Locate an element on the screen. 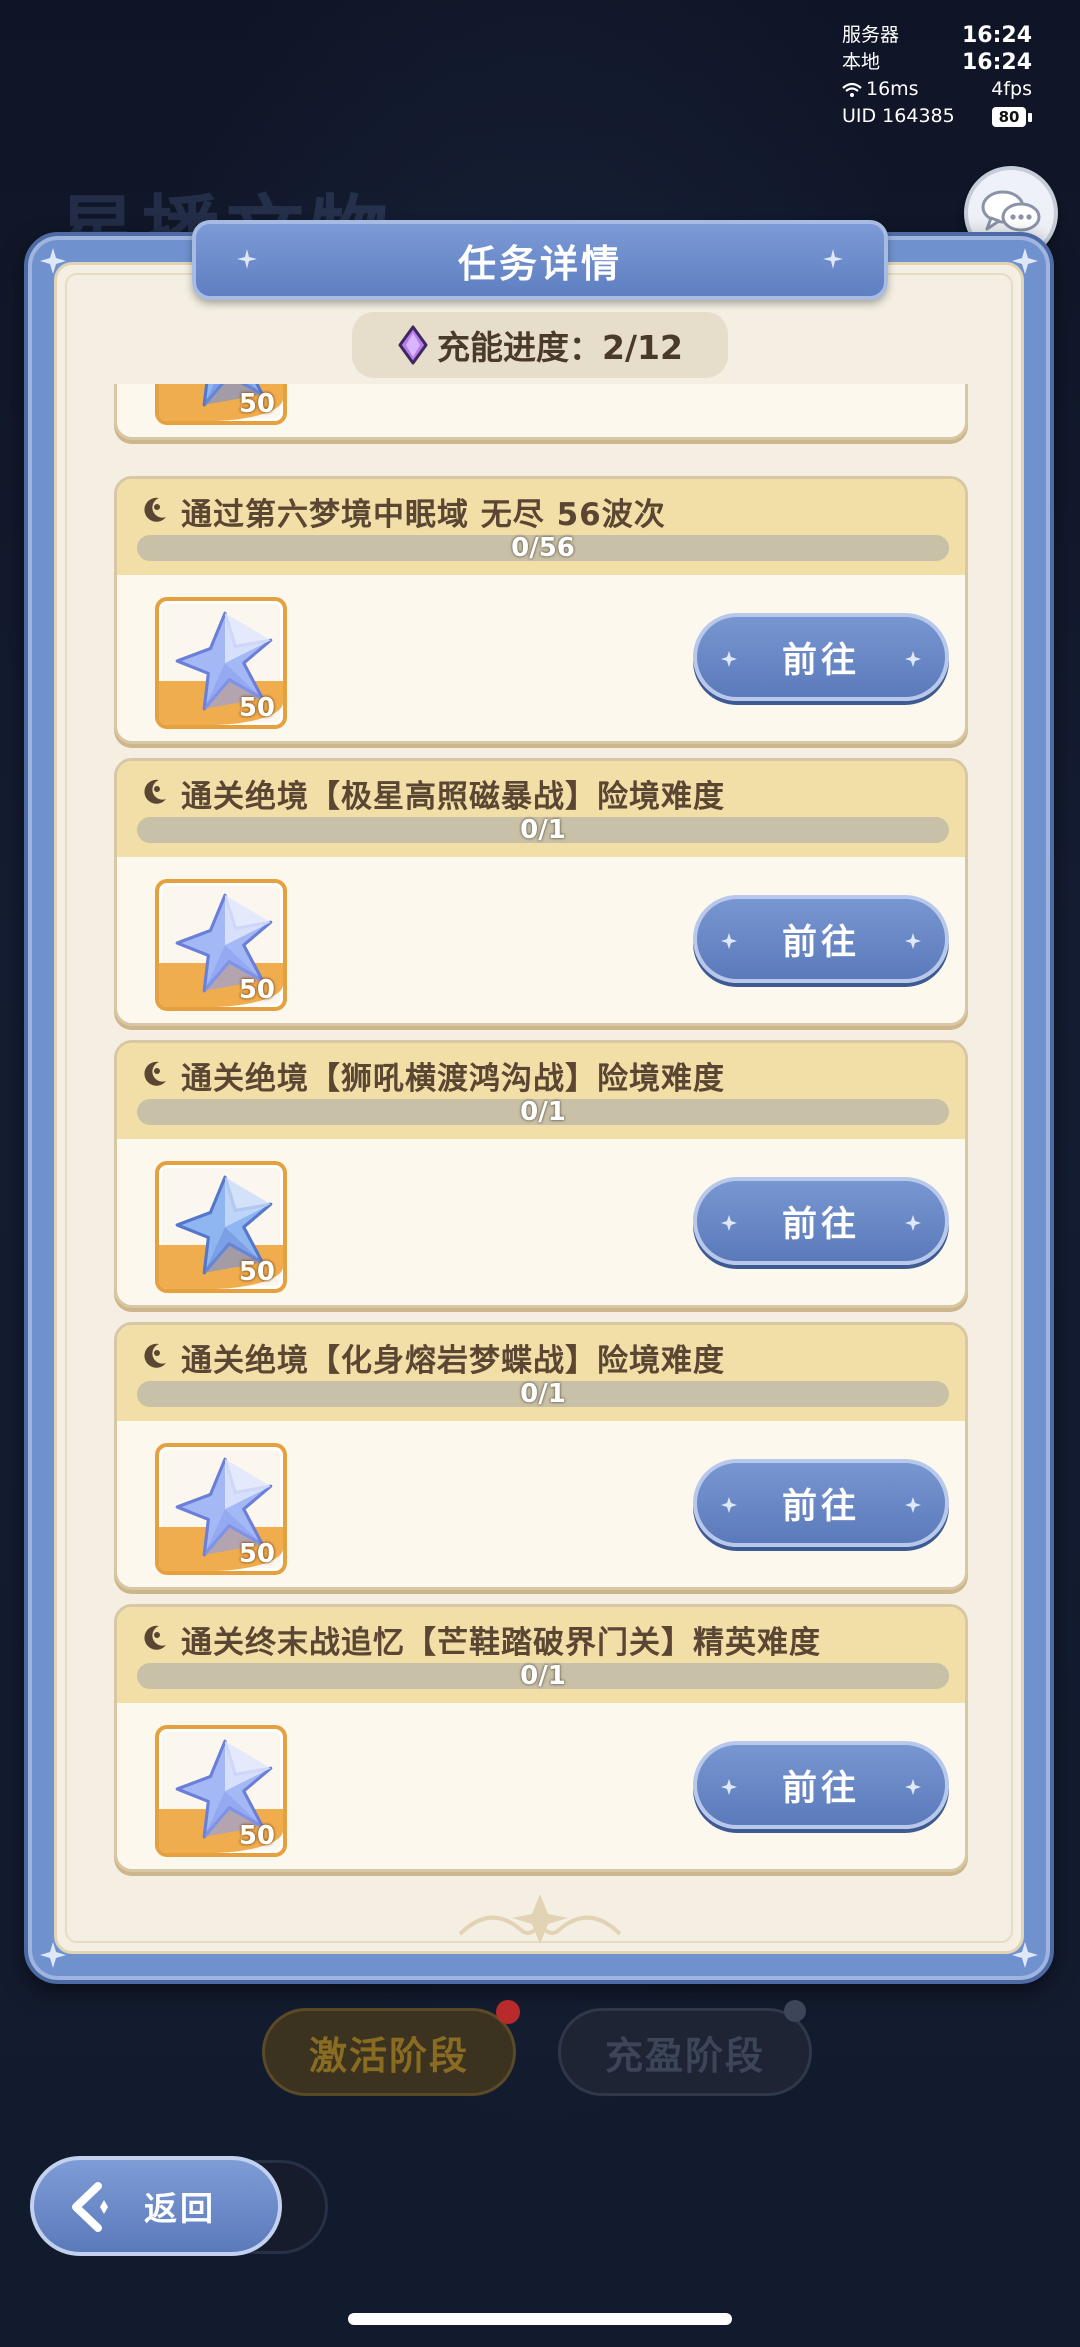 This screenshot has width=1080, height=2347. task-progress-text: 0/56 is located at coordinates (543, 548).